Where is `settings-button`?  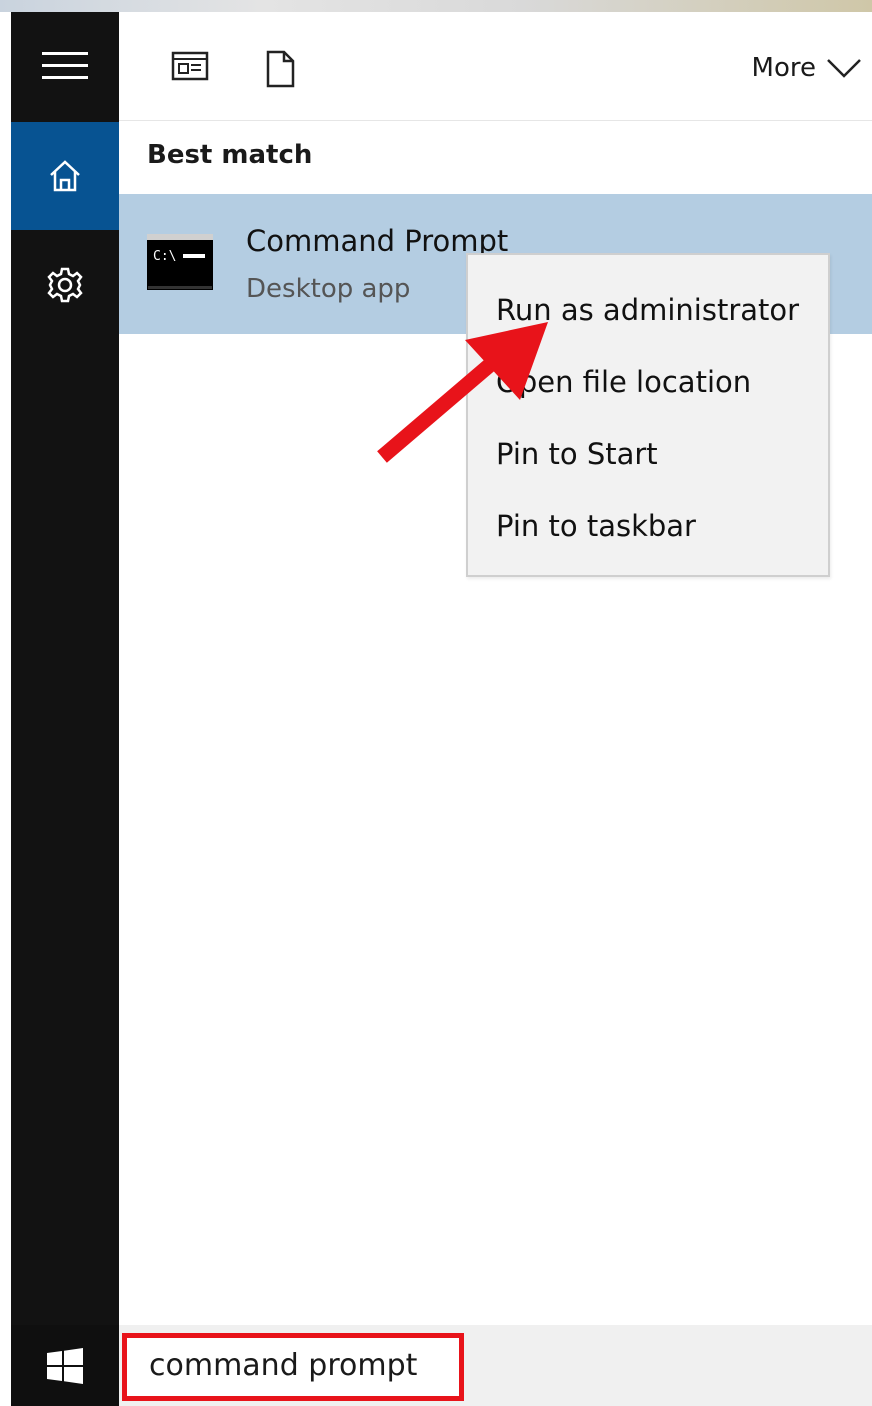
settings-button is located at coordinates (65, 285).